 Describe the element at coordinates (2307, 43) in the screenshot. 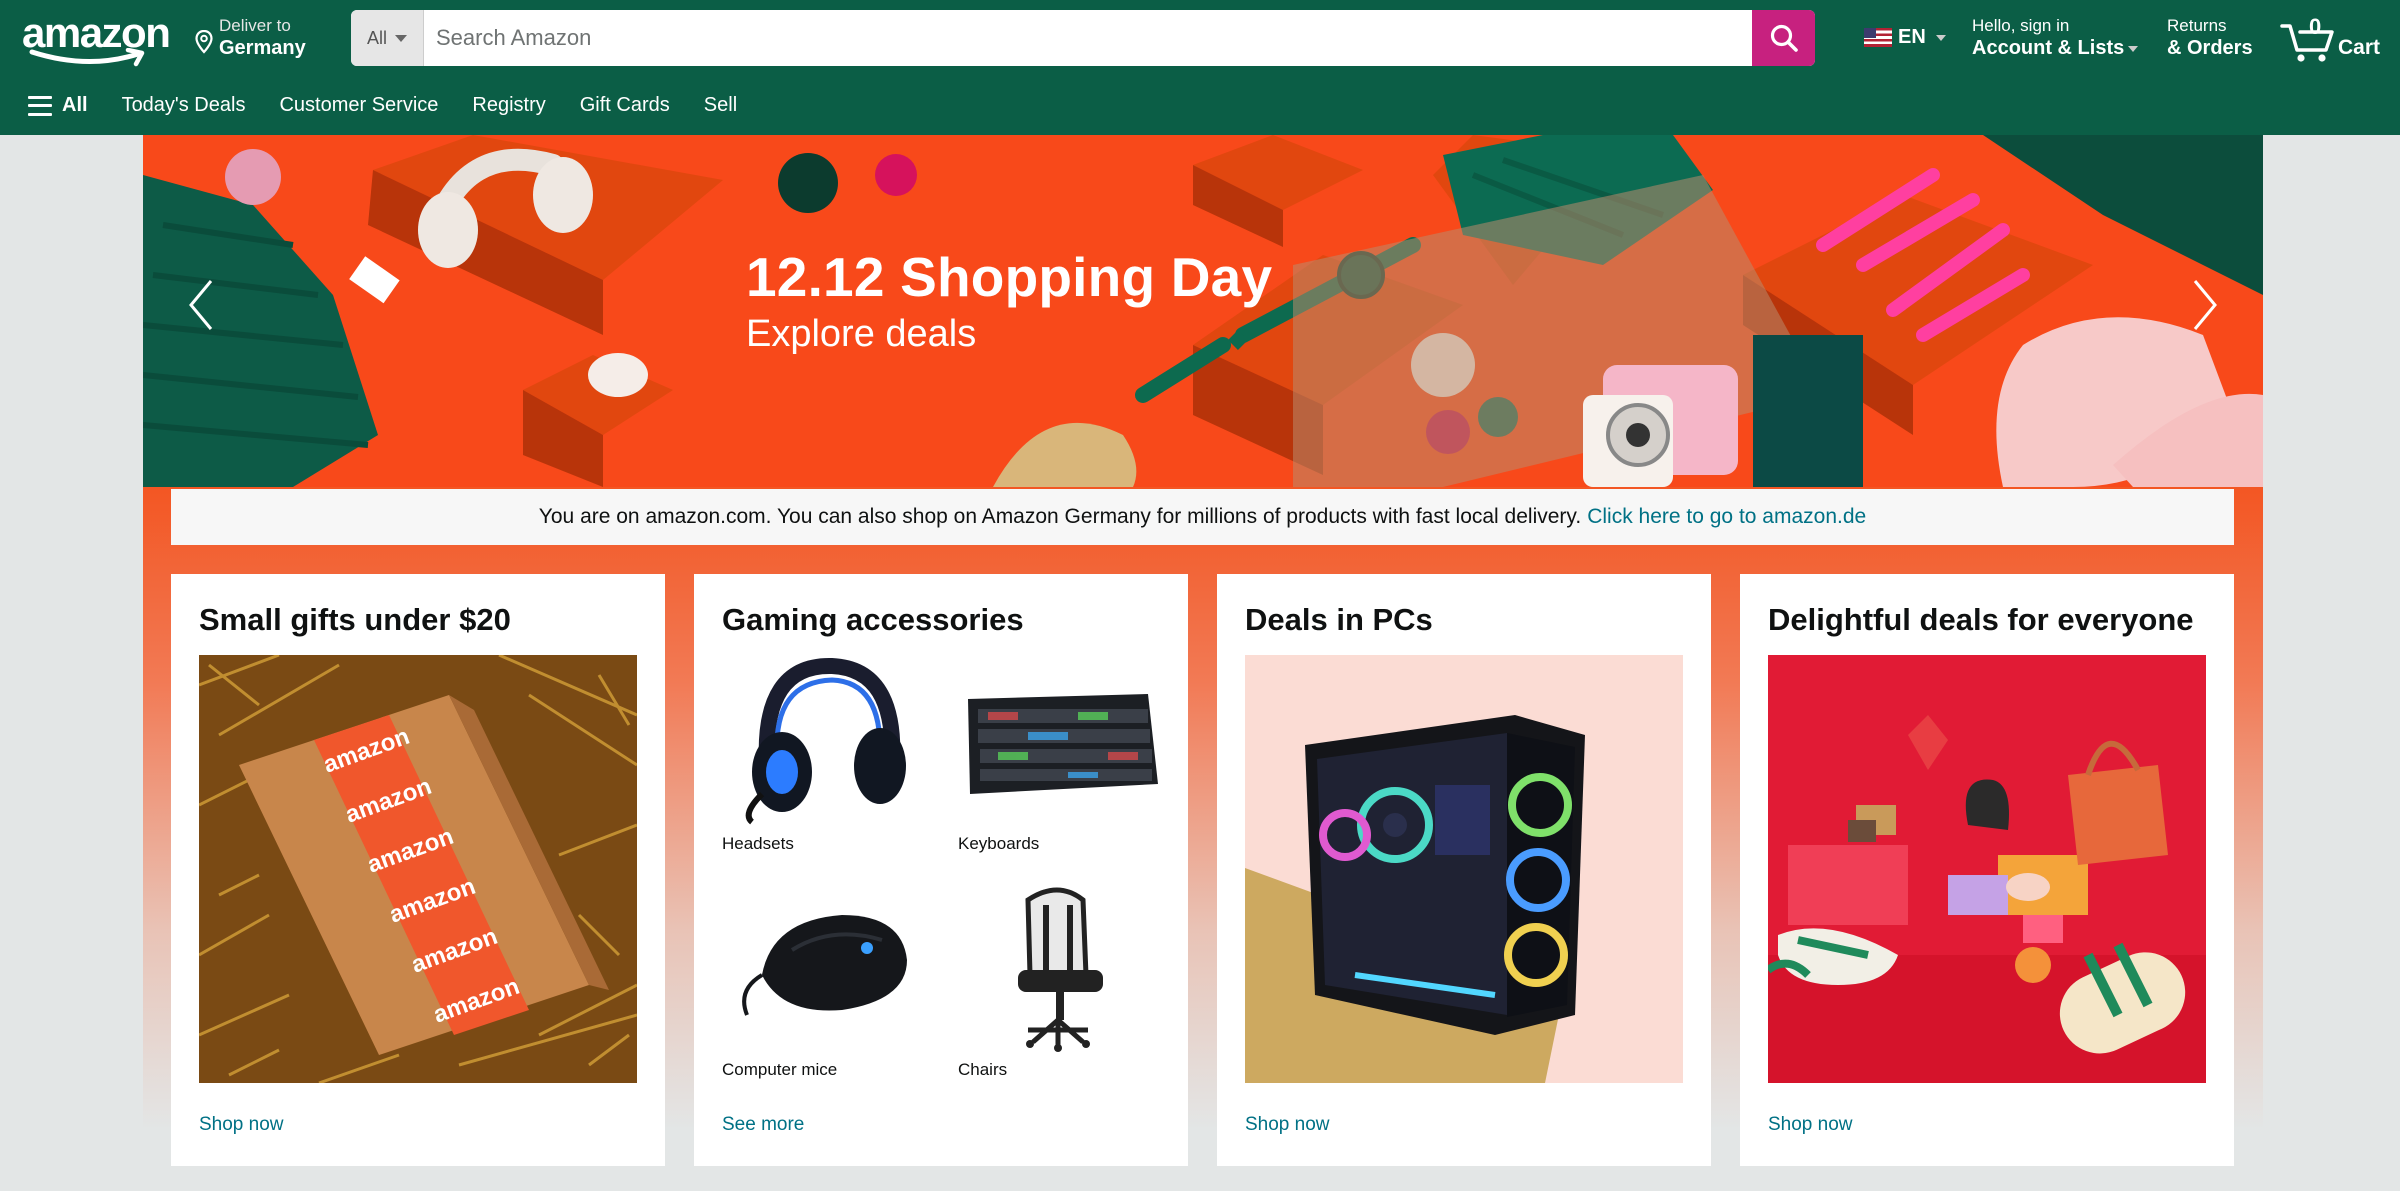

I see `cart-icon` at that location.